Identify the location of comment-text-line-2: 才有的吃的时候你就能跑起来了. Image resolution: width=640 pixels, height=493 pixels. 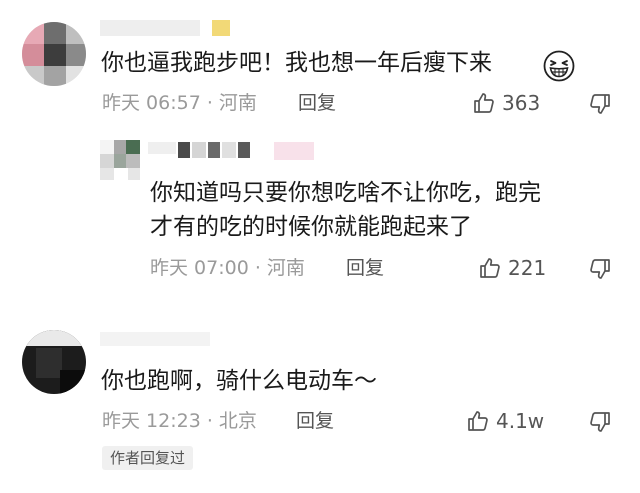
(311, 227).